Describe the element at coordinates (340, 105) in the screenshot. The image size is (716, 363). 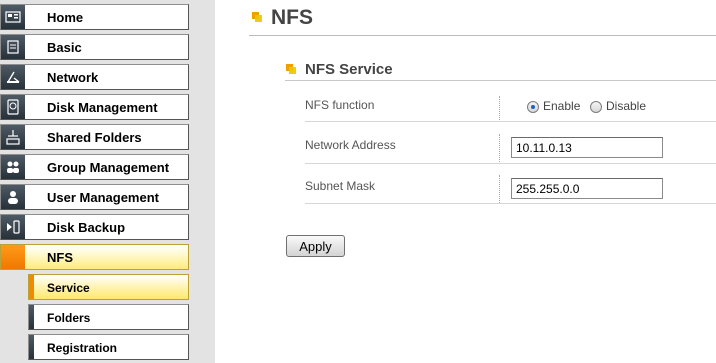
I see `nfs-function-label: NFS function` at that location.